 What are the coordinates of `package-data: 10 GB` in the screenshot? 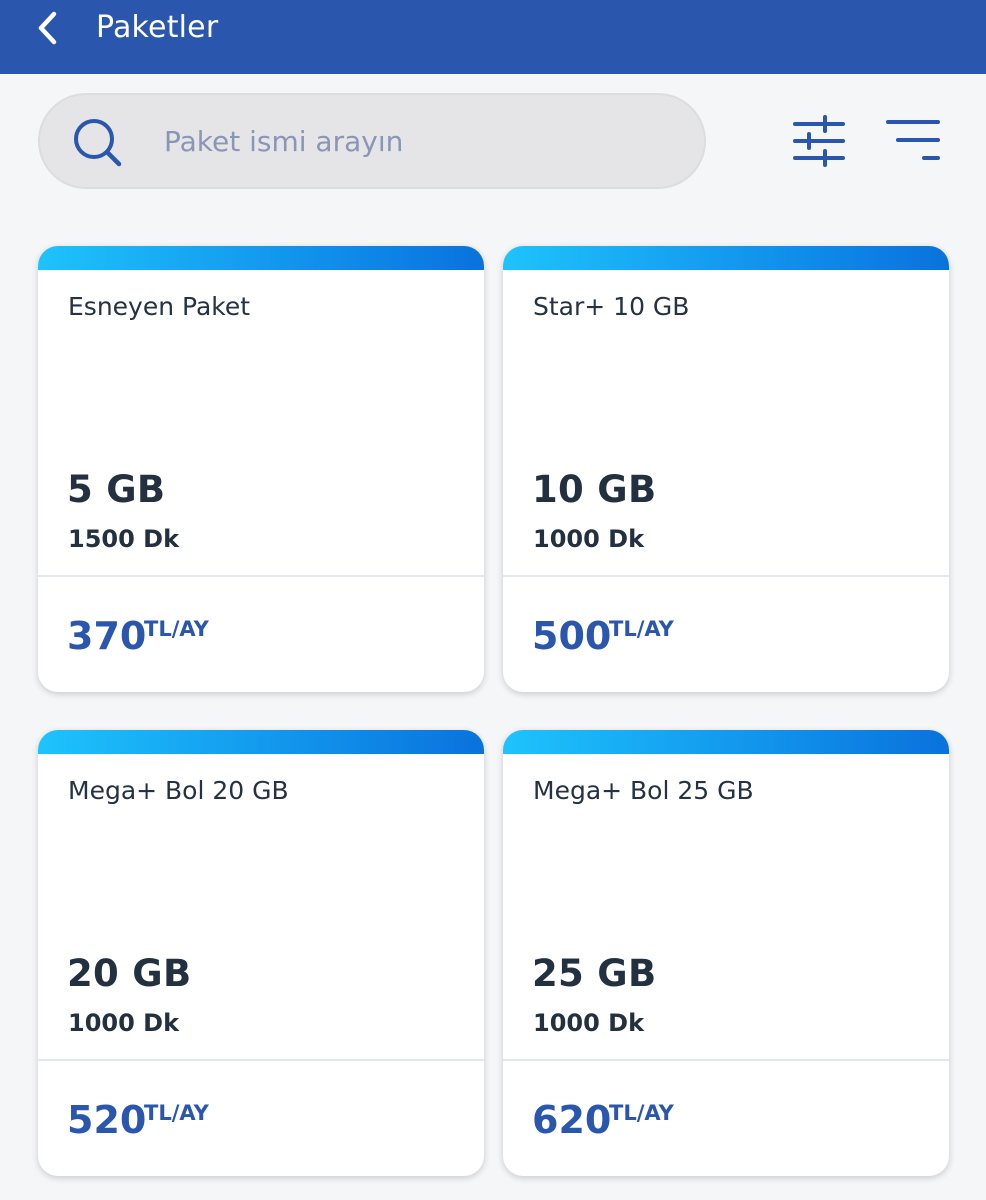 It's located at (594, 489).